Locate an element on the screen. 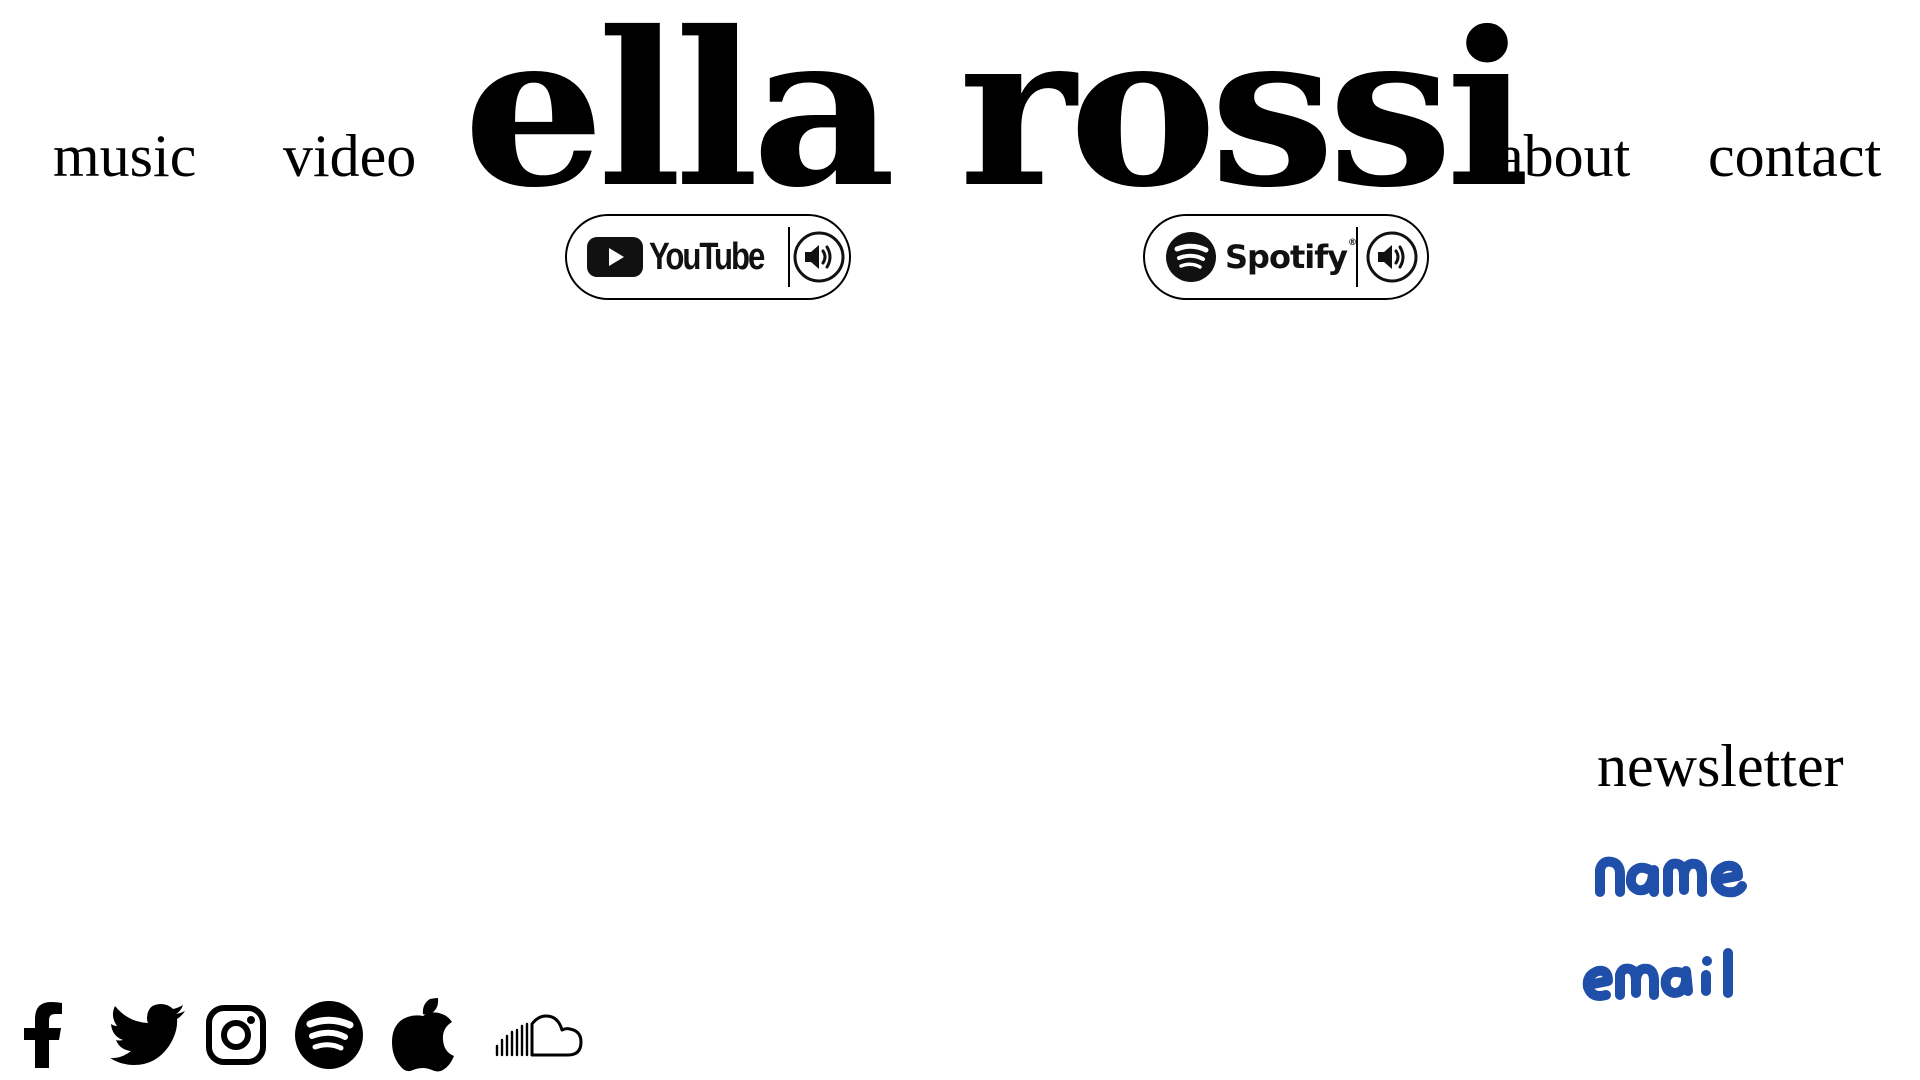 This screenshot has height=1080, width=1920. youtube-play-speaker is located at coordinates (819, 257).